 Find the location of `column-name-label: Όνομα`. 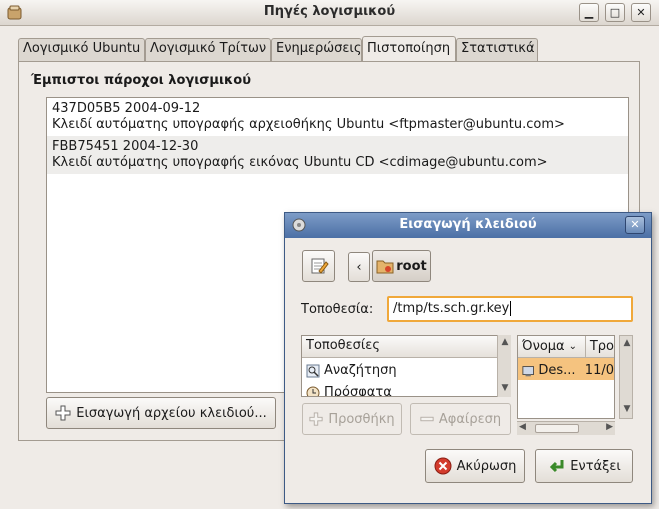

column-name-label: Όνομα is located at coordinates (543, 346).